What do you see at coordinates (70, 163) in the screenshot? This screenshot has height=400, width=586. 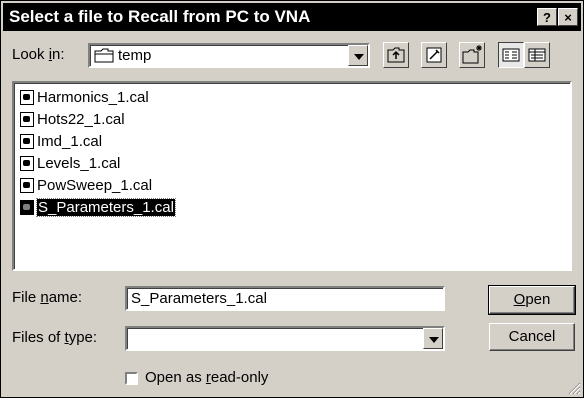 I see `list-item: Levels_1.cal` at bounding box center [70, 163].